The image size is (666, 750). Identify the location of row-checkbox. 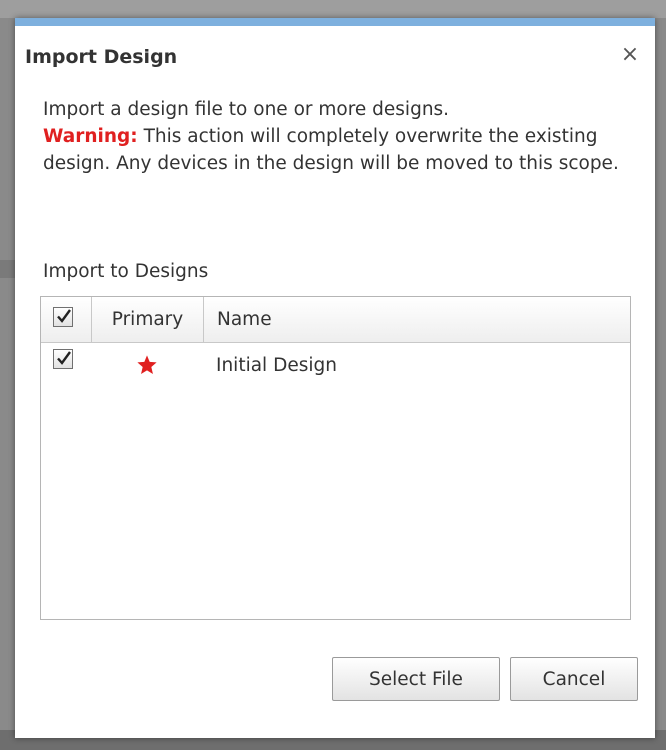
(63, 359).